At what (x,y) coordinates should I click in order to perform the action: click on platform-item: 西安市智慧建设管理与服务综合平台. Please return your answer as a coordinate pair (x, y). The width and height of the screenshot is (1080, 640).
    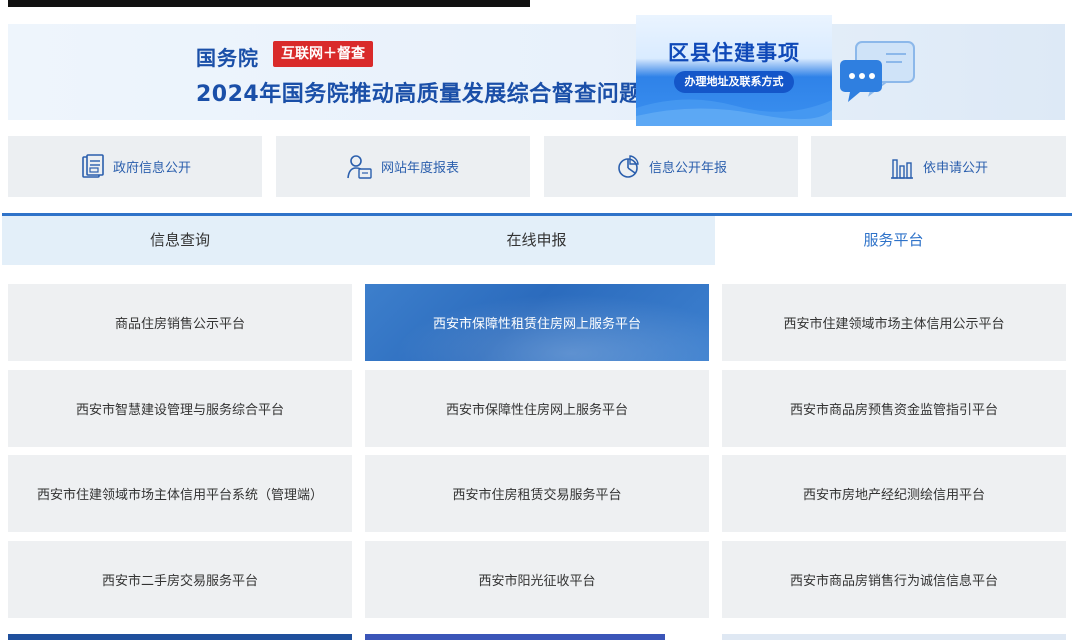
    Looking at the image, I should click on (180, 408).